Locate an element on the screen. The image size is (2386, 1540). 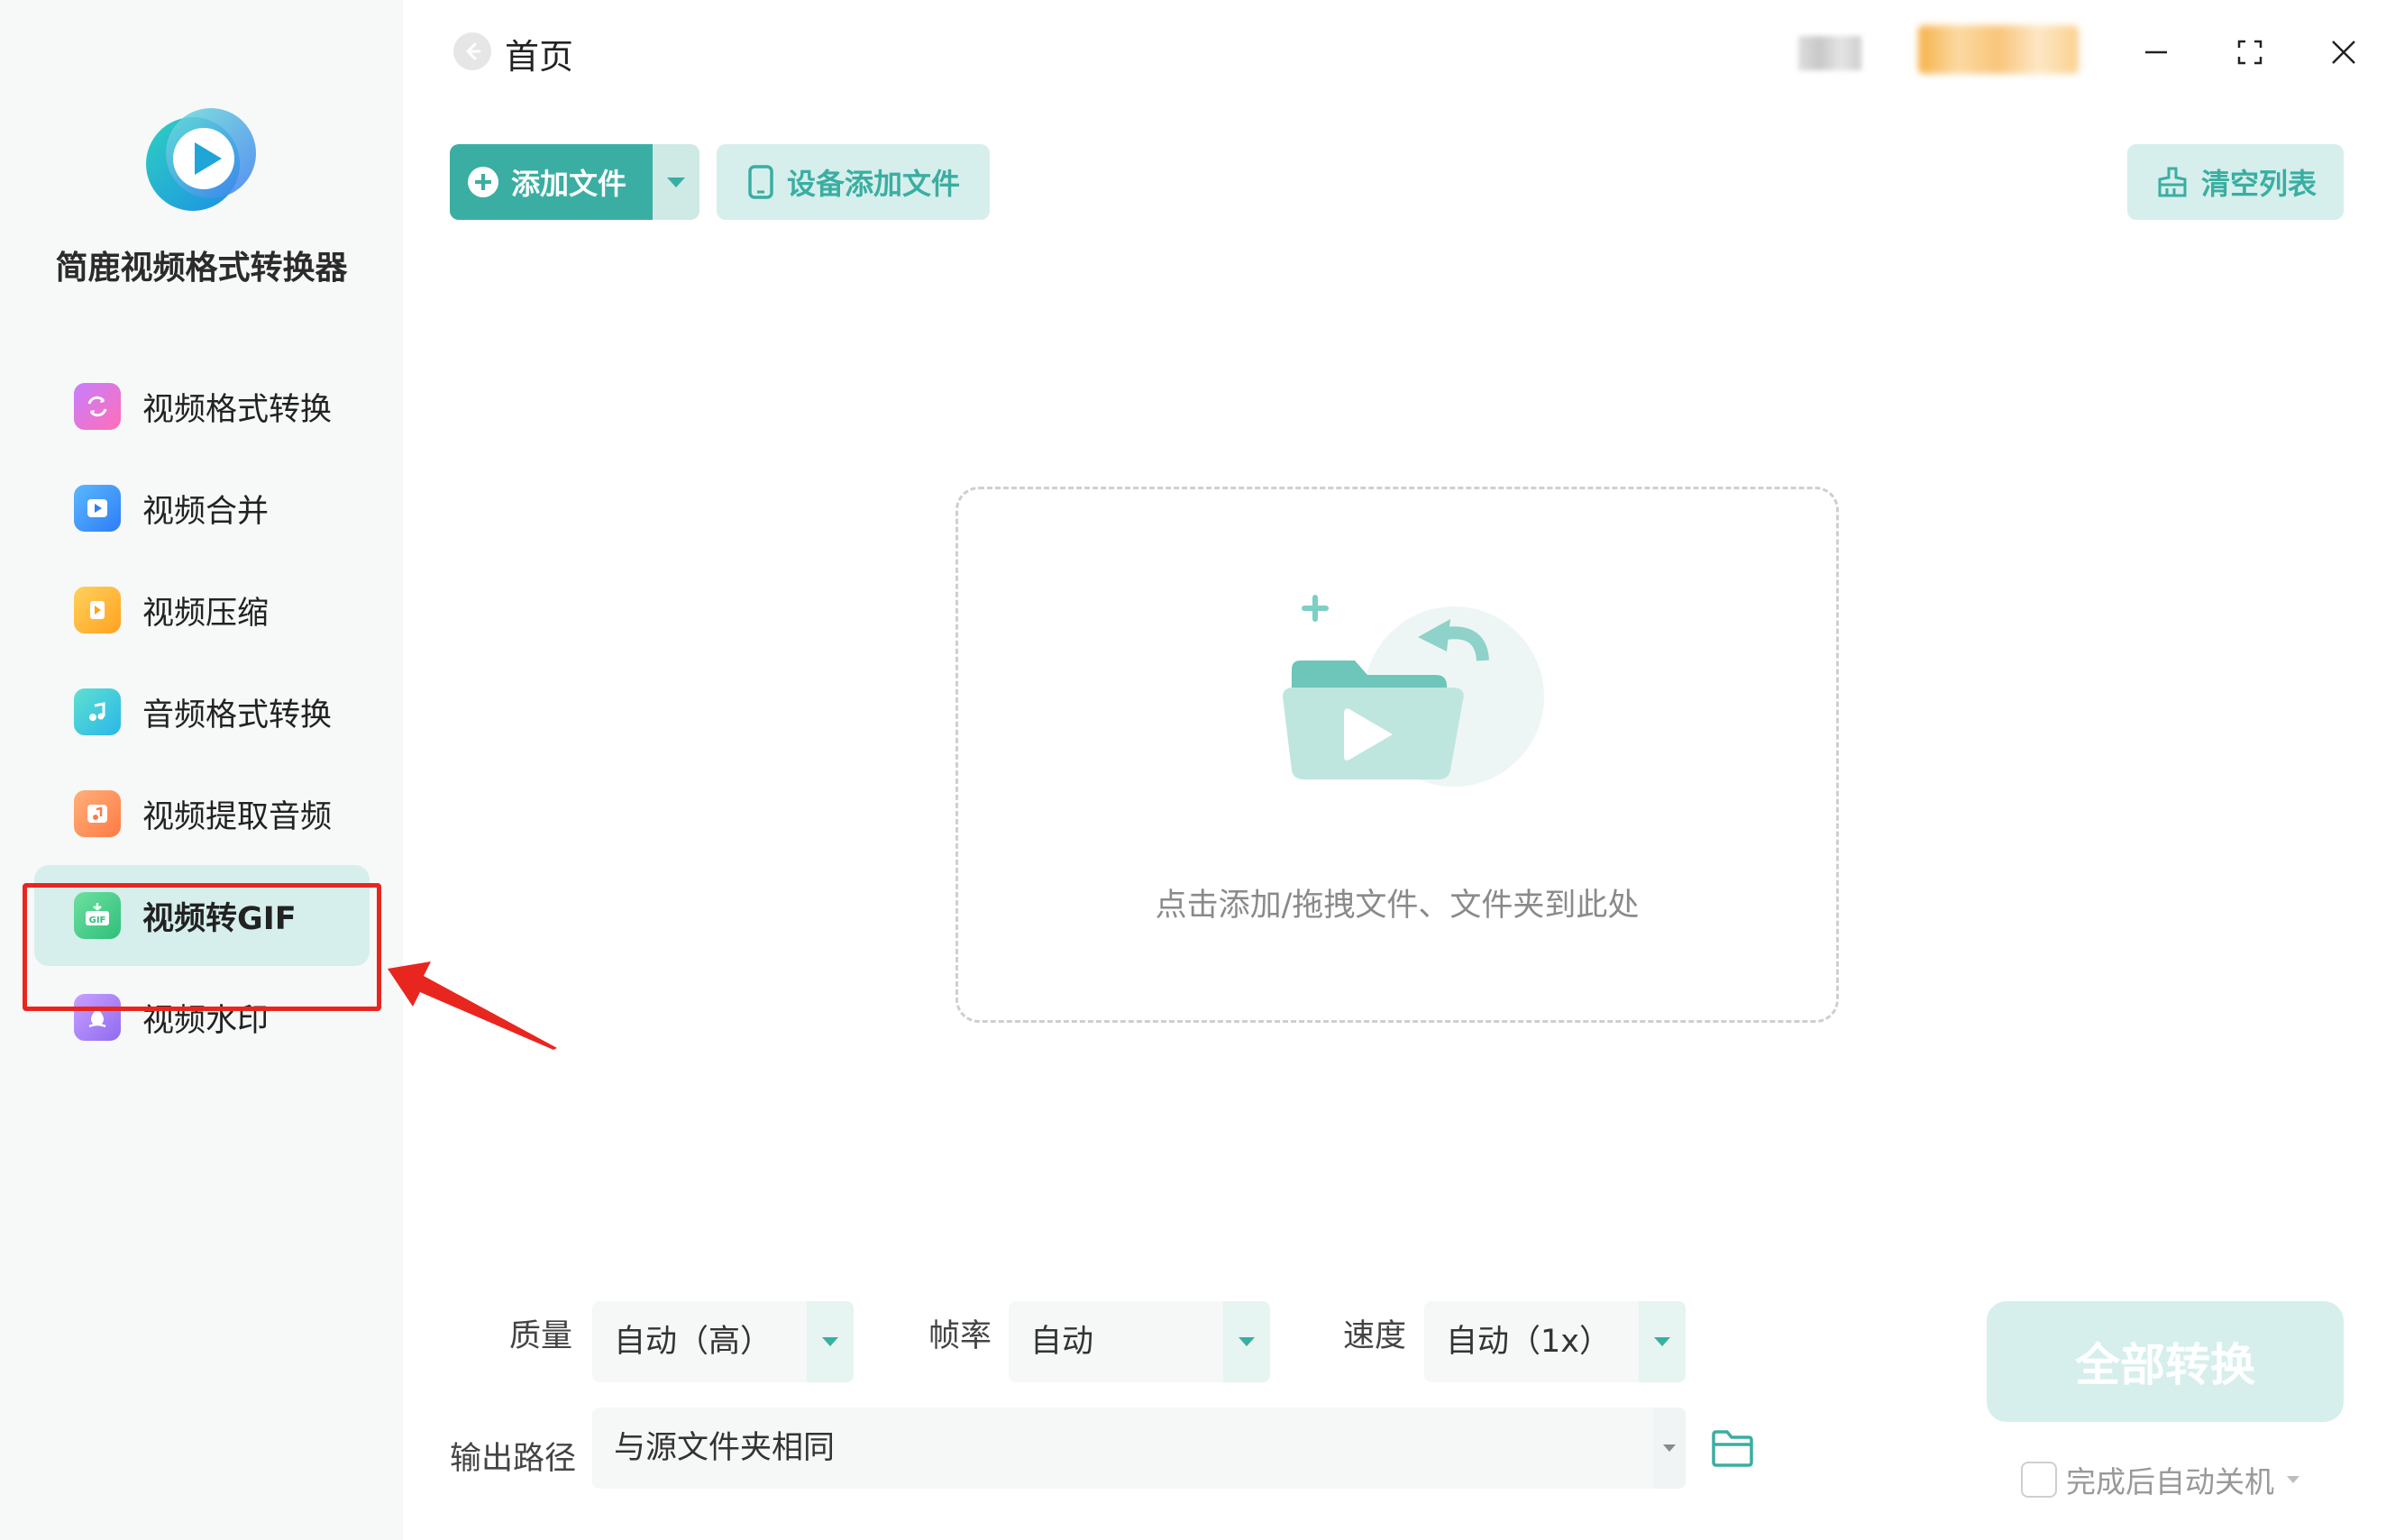
maximize-button is located at coordinates (2250, 52).